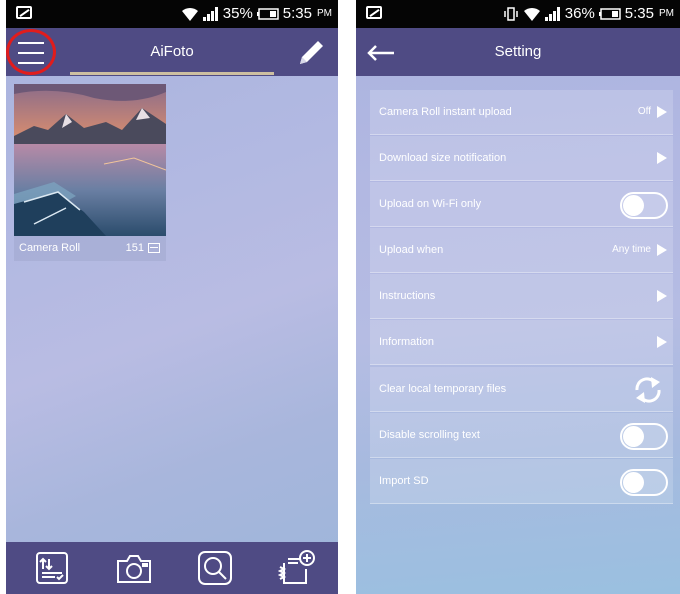 This screenshot has width=680, height=594. I want to click on settings-row-instructions: Instructions, so click(521, 297).